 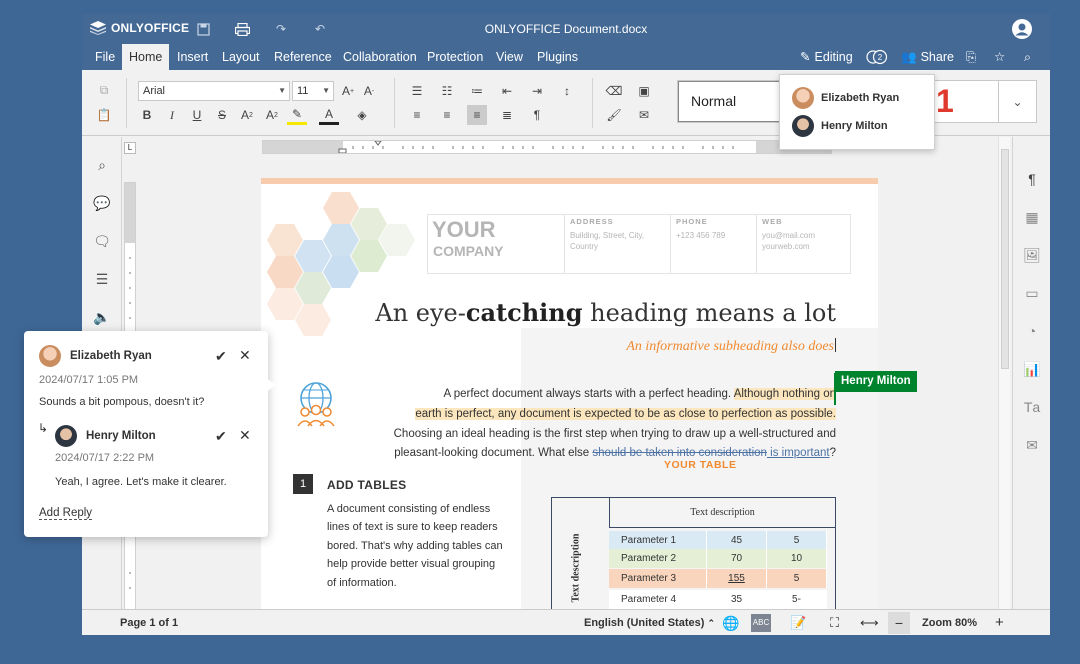 I want to click on increase-indent-icon: ⇥, so click(x=537, y=91).